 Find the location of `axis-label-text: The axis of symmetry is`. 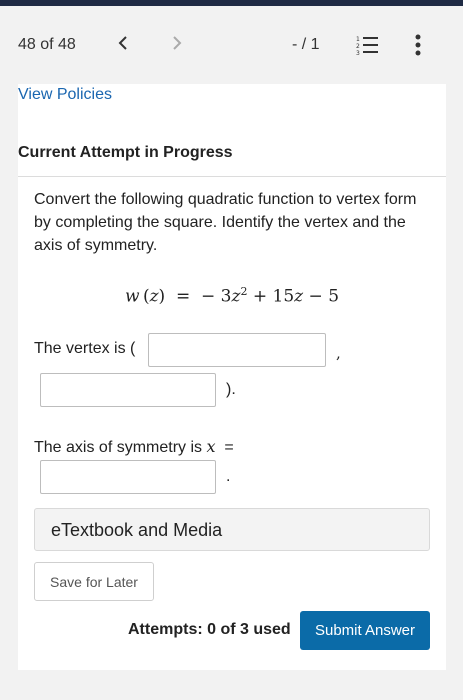

axis-label-text: The axis of symmetry is is located at coordinates (118, 447).